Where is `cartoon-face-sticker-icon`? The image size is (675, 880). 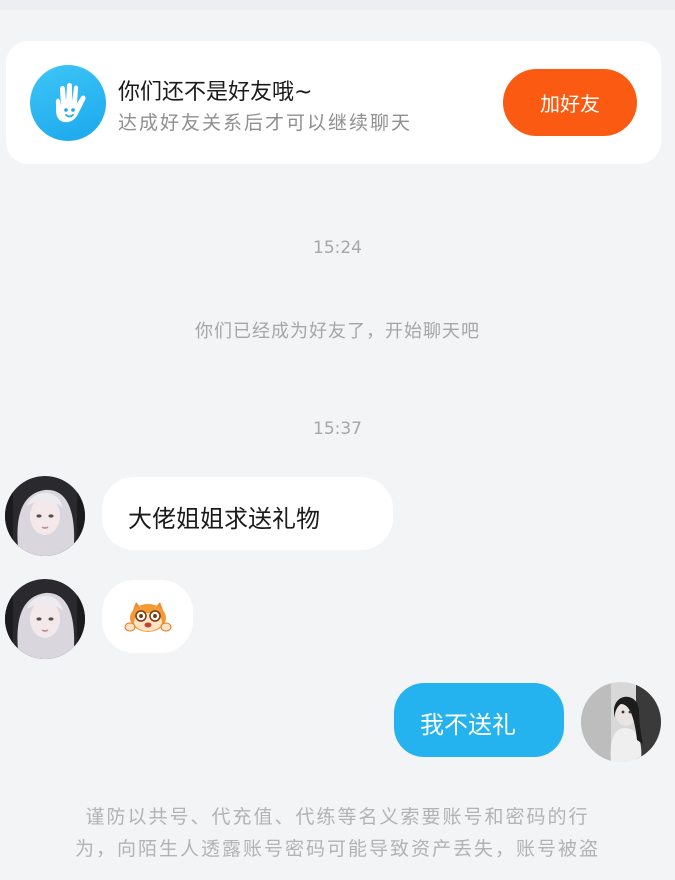 cartoon-face-sticker-icon is located at coordinates (148, 617).